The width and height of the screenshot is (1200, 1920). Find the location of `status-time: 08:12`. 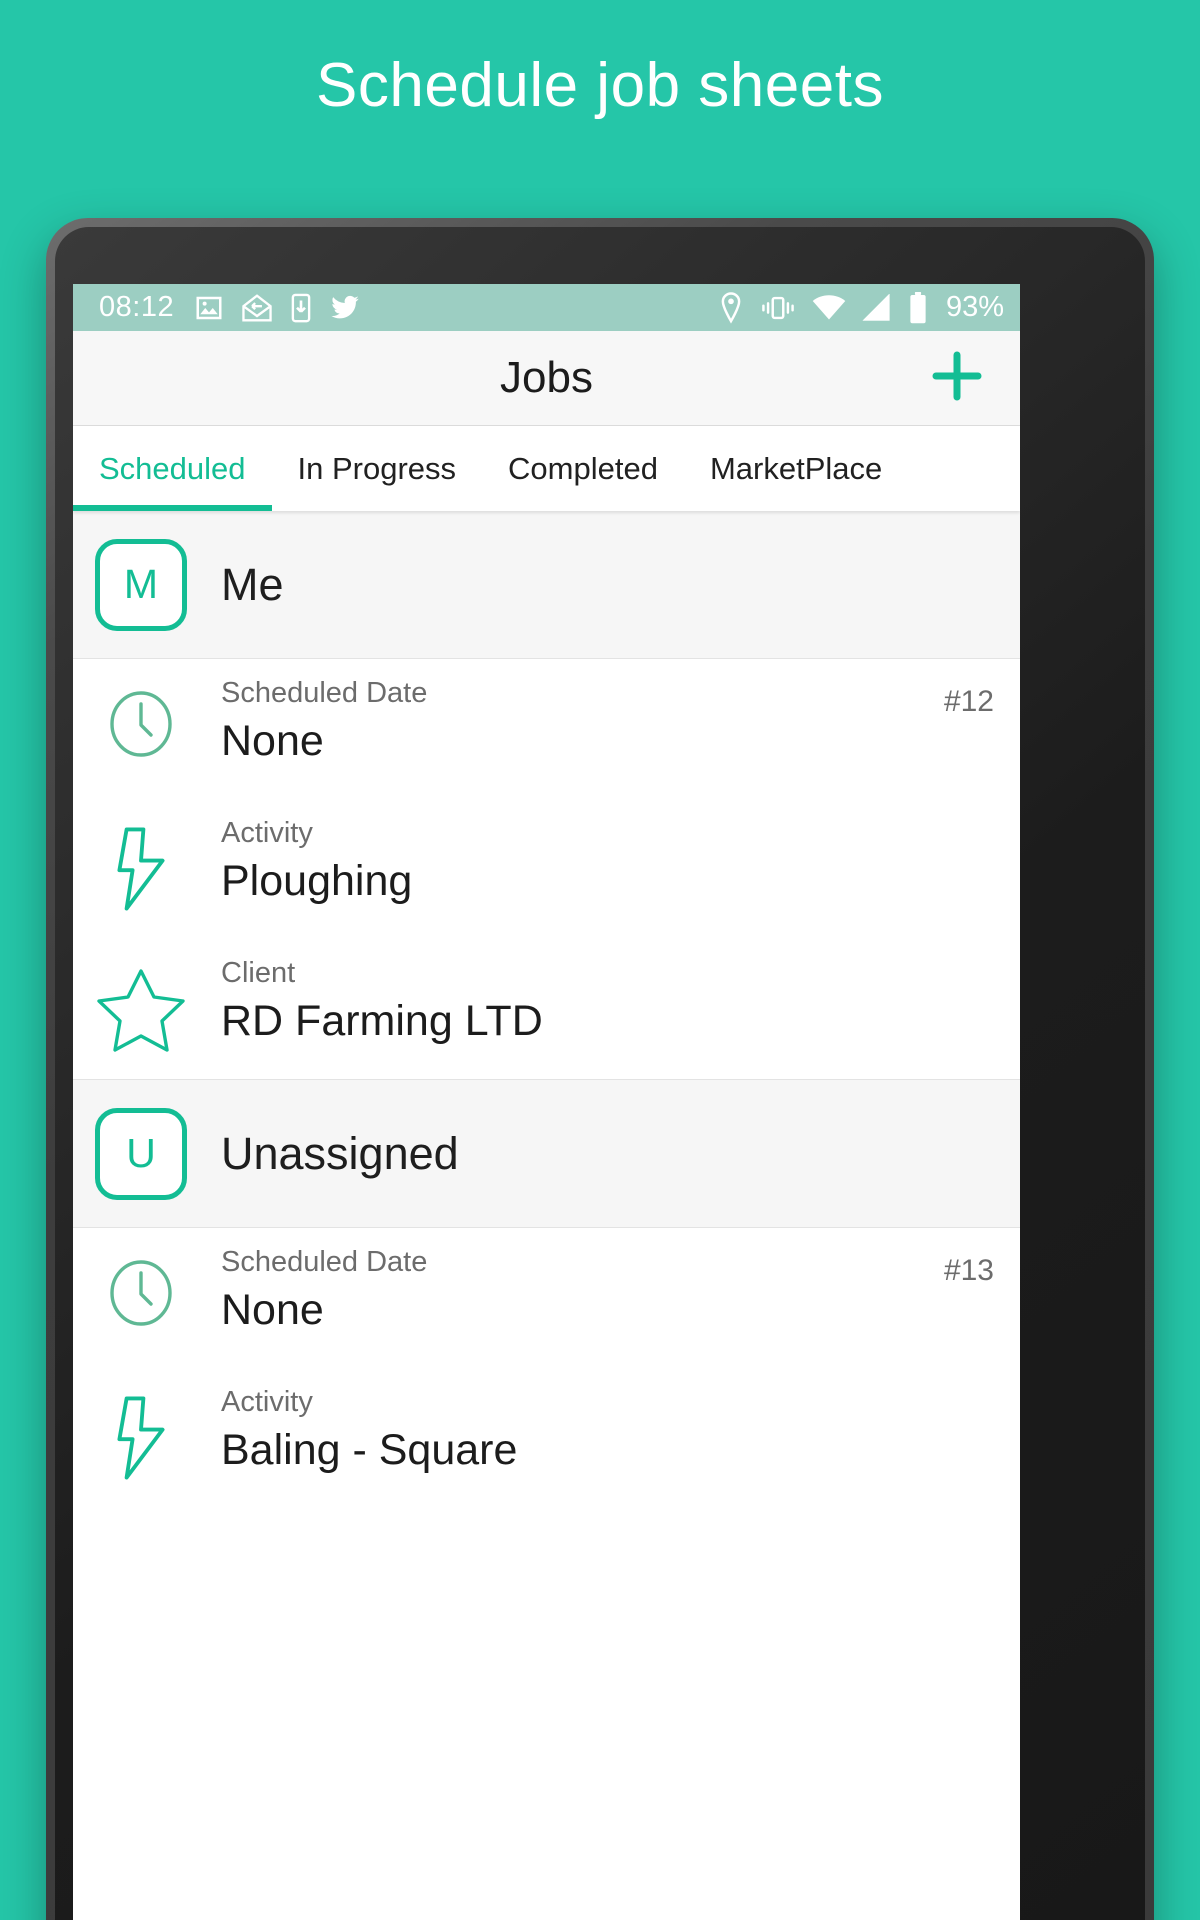

status-time: 08:12 is located at coordinates (137, 307).